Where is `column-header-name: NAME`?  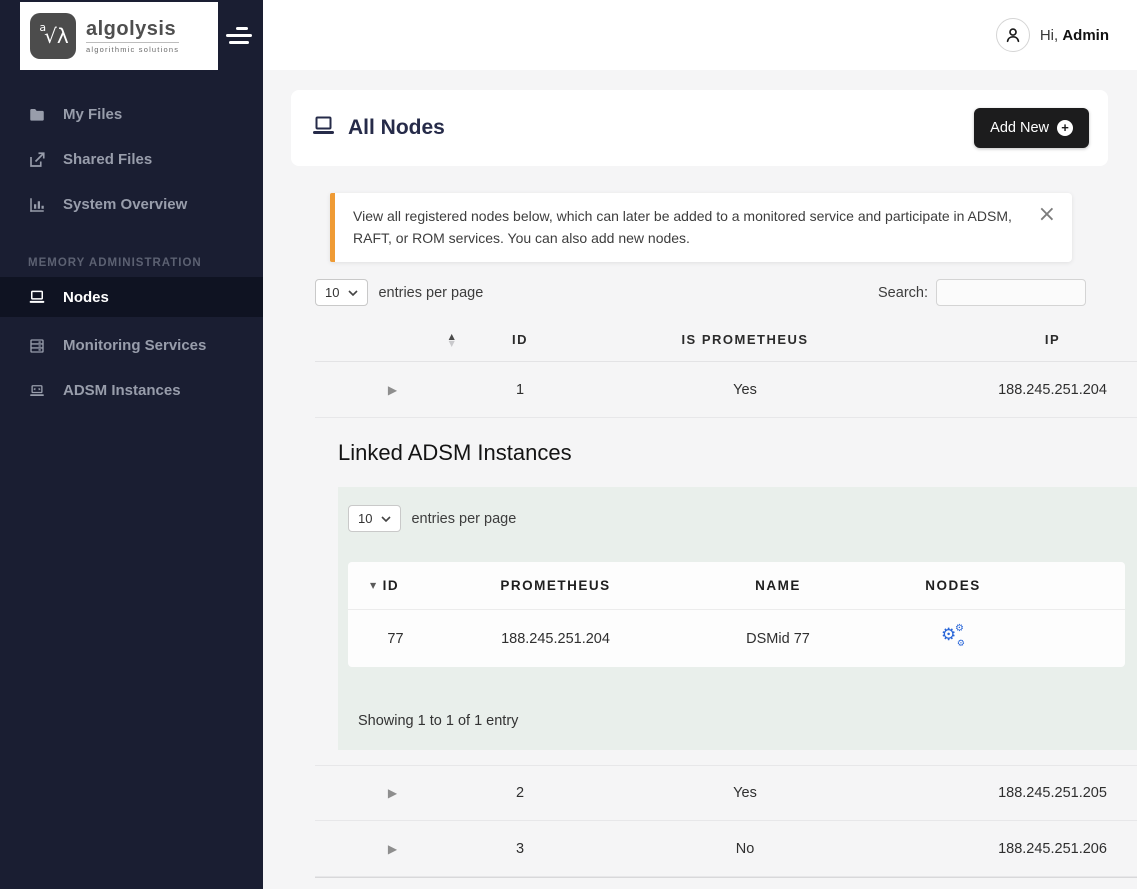
column-header-name: NAME is located at coordinates (778, 585).